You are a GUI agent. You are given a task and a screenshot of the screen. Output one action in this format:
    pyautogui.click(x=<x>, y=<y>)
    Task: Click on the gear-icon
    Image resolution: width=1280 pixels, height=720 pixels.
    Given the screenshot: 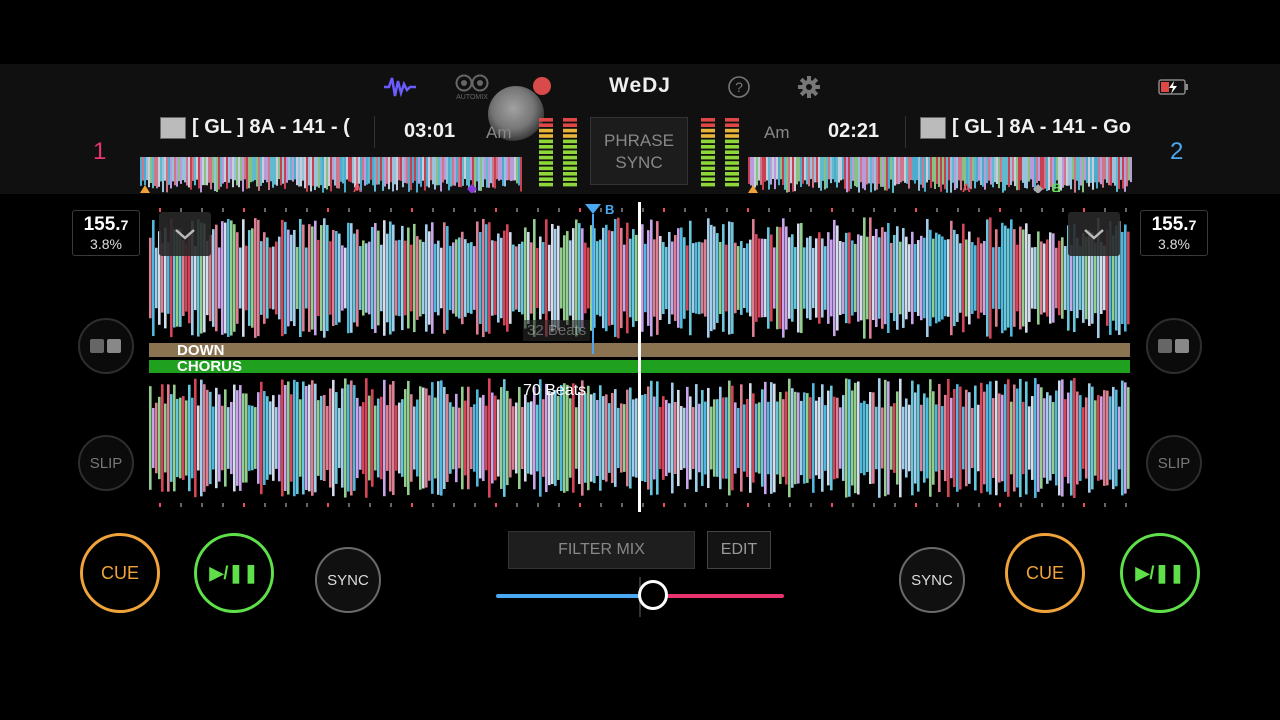 What is the action you would take?
    pyautogui.click(x=809, y=87)
    